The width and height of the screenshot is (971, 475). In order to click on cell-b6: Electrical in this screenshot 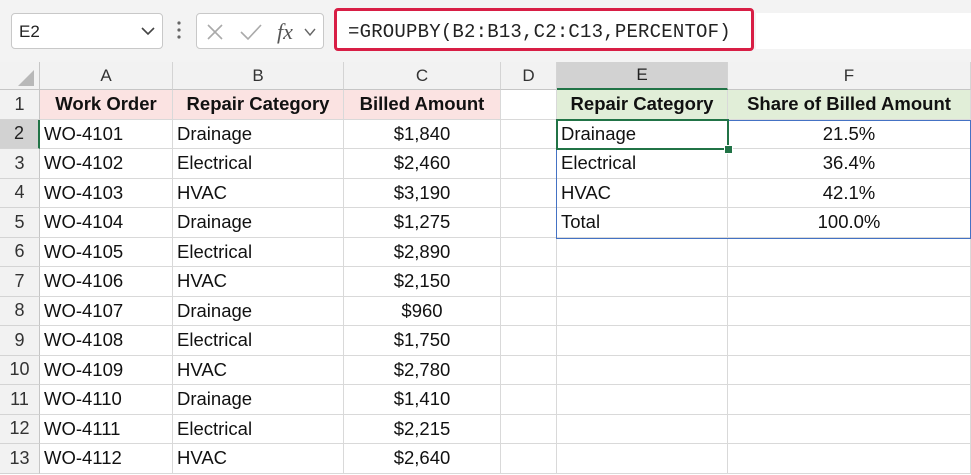, I will do `click(258, 252)`.